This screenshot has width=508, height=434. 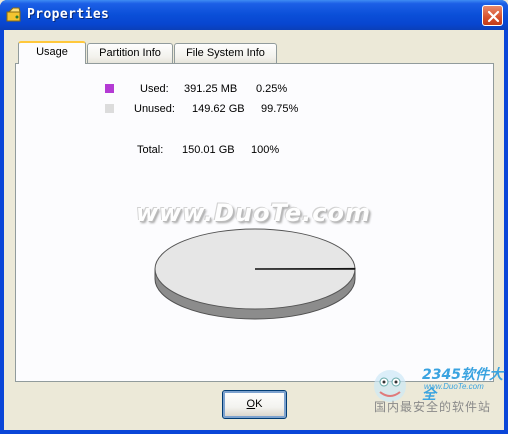 What do you see at coordinates (225, 53) in the screenshot?
I see `tab-file-system-info: File System Info` at bounding box center [225, 53].